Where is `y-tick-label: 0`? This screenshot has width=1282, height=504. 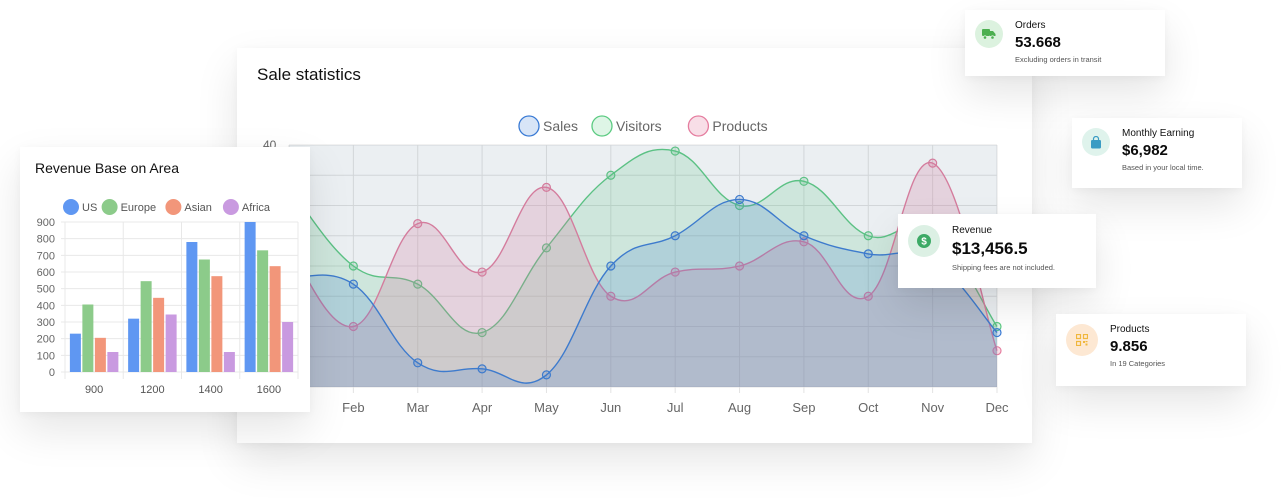 y-tick-label: 0 is located at coordinates (52, 373).